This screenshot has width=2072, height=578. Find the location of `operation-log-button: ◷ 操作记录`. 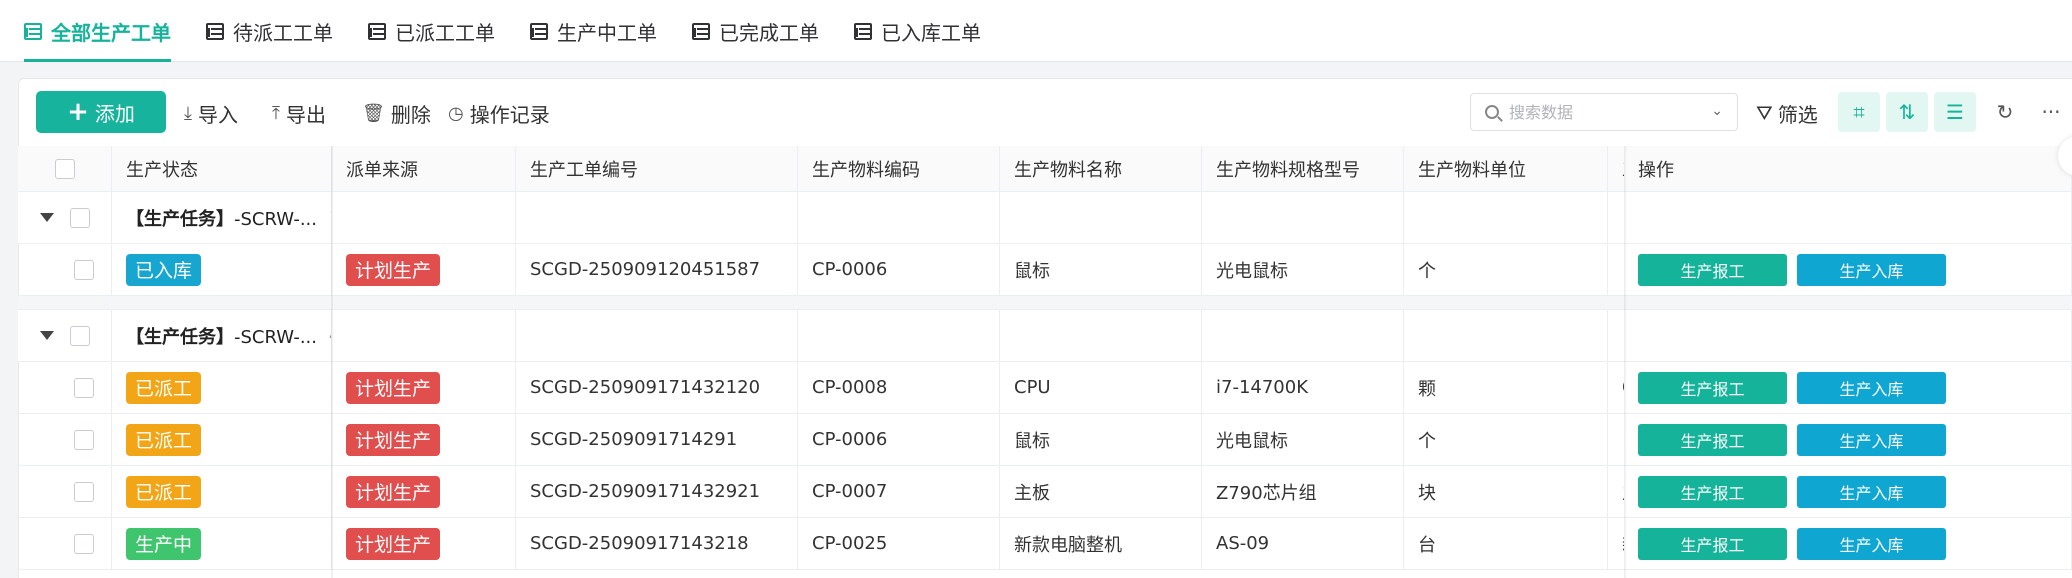

operation-log-button: ◷ 操作记录 is located at coordinates (499, 113).